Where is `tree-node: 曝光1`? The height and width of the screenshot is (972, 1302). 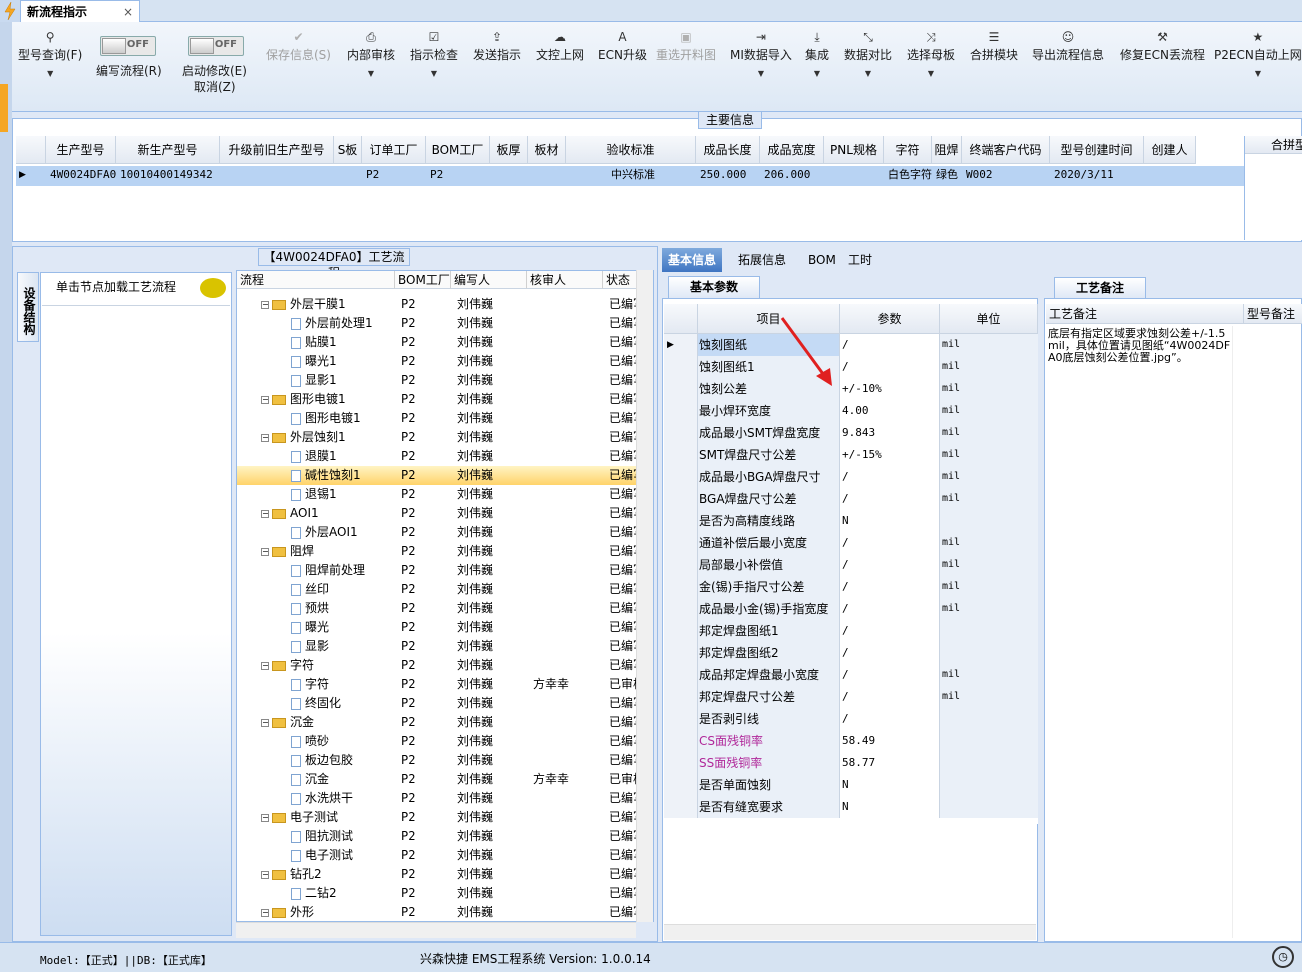 tree-node: 曝光1 is located at coordinates (343, 361).